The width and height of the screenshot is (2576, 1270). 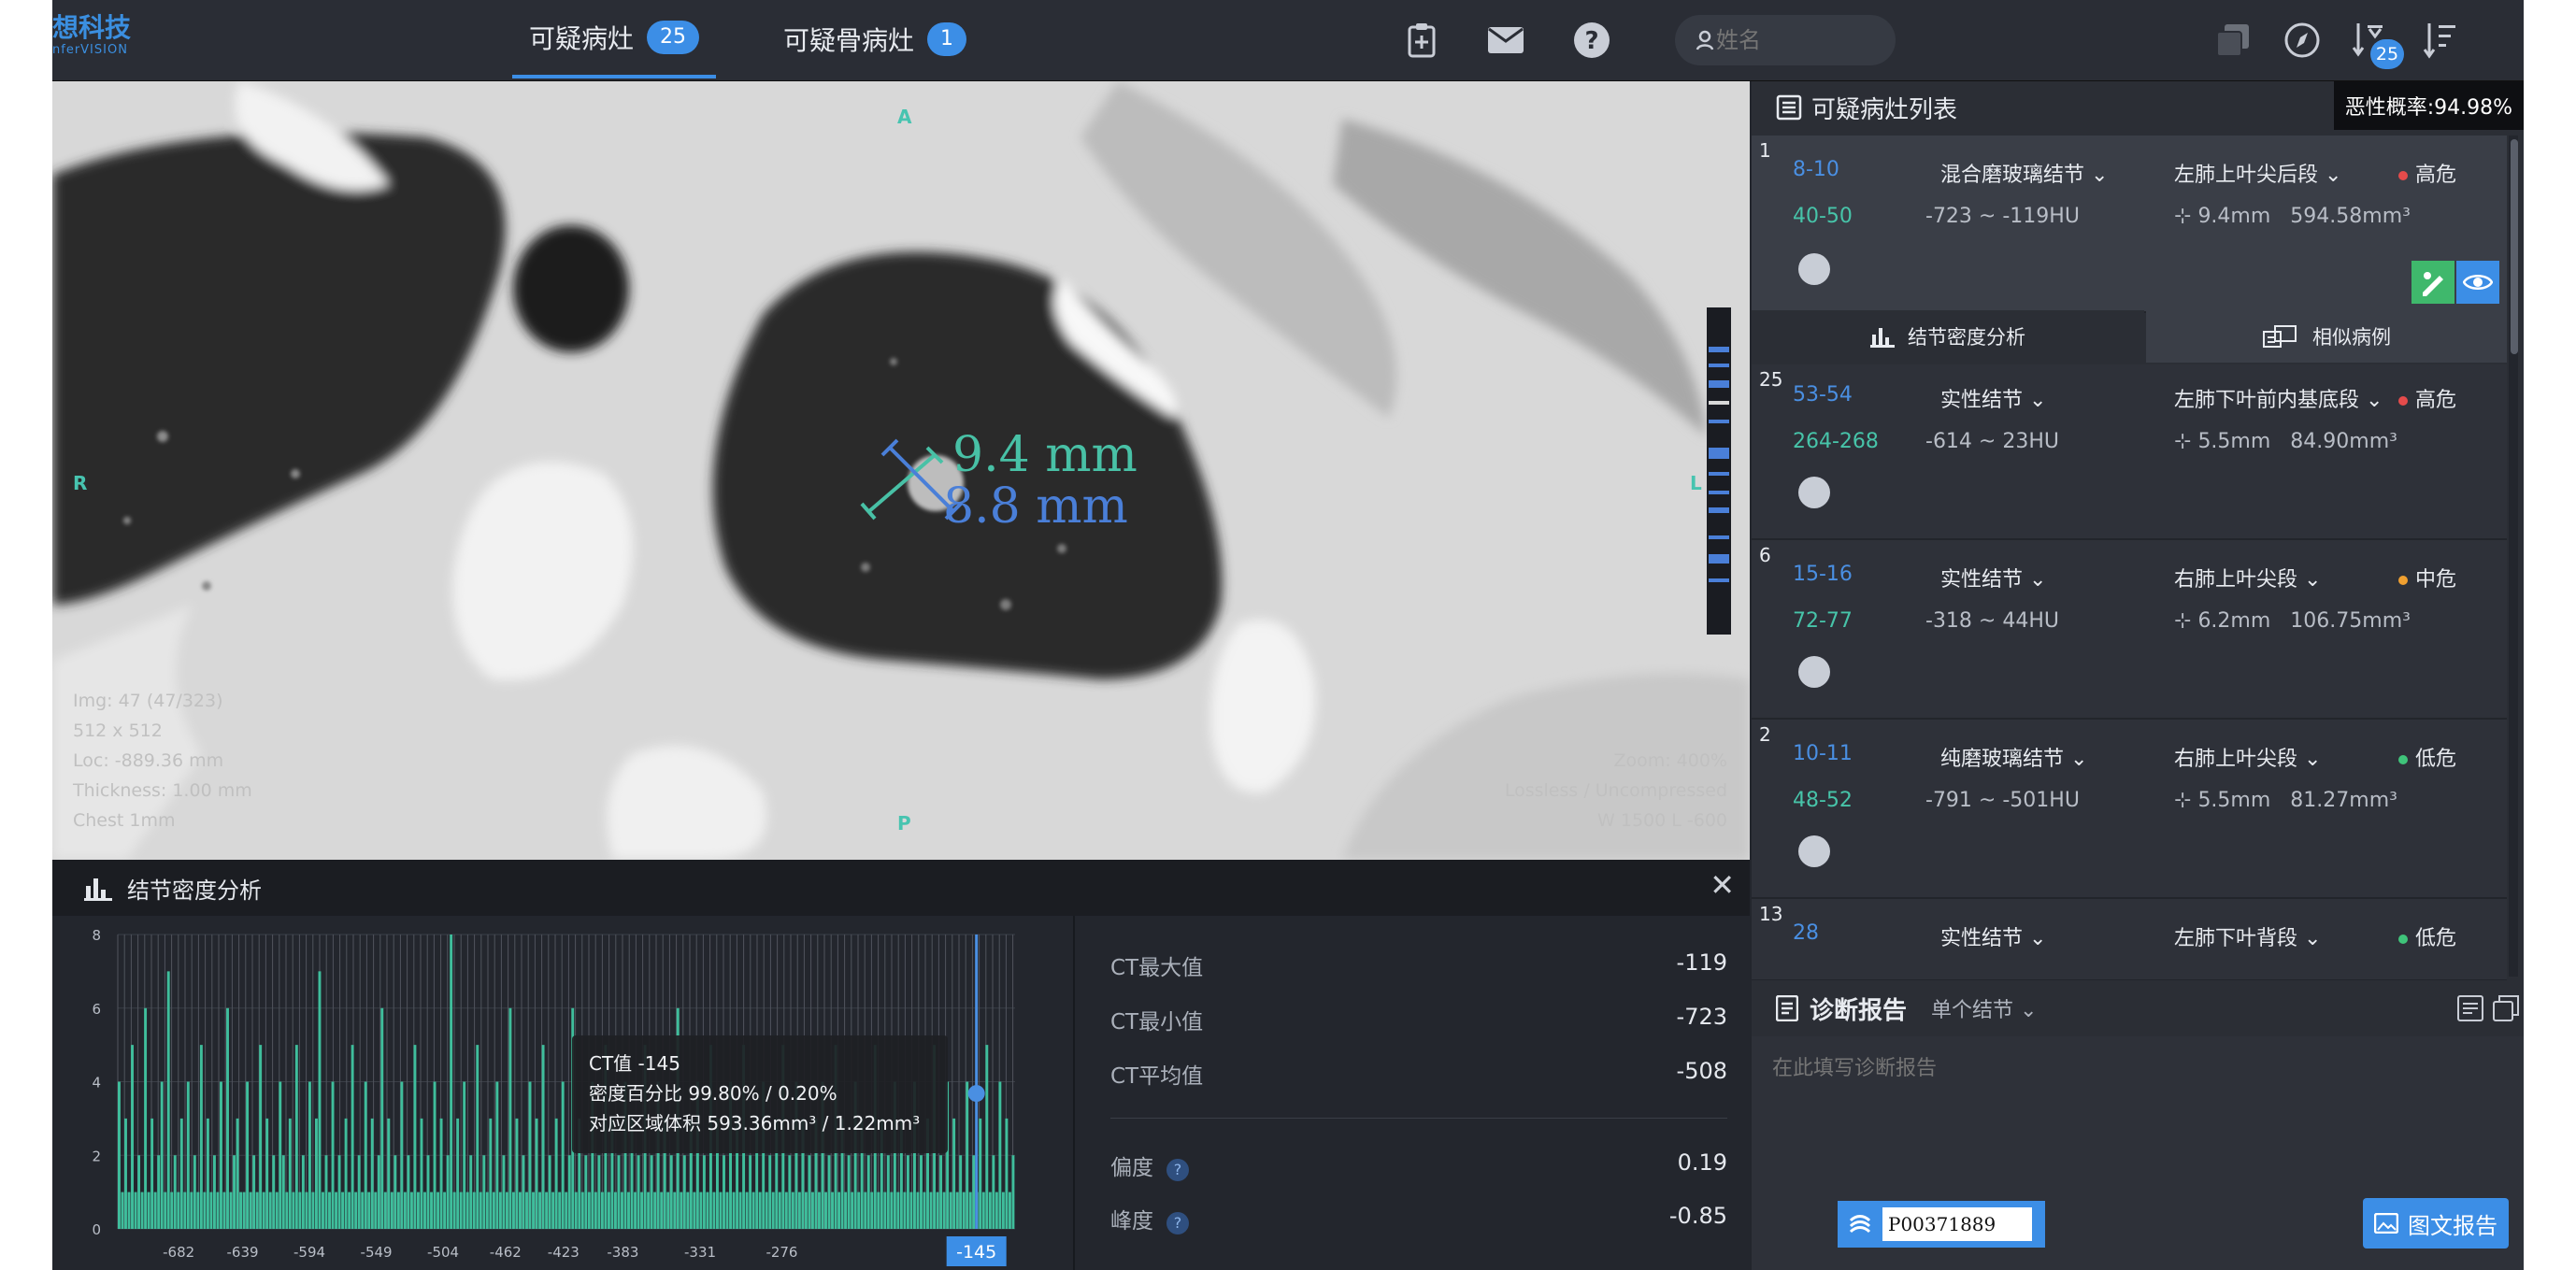 I want to click on report-mode-dropdown: 单个结节 ⌄, so click(x=1984, y=1008).